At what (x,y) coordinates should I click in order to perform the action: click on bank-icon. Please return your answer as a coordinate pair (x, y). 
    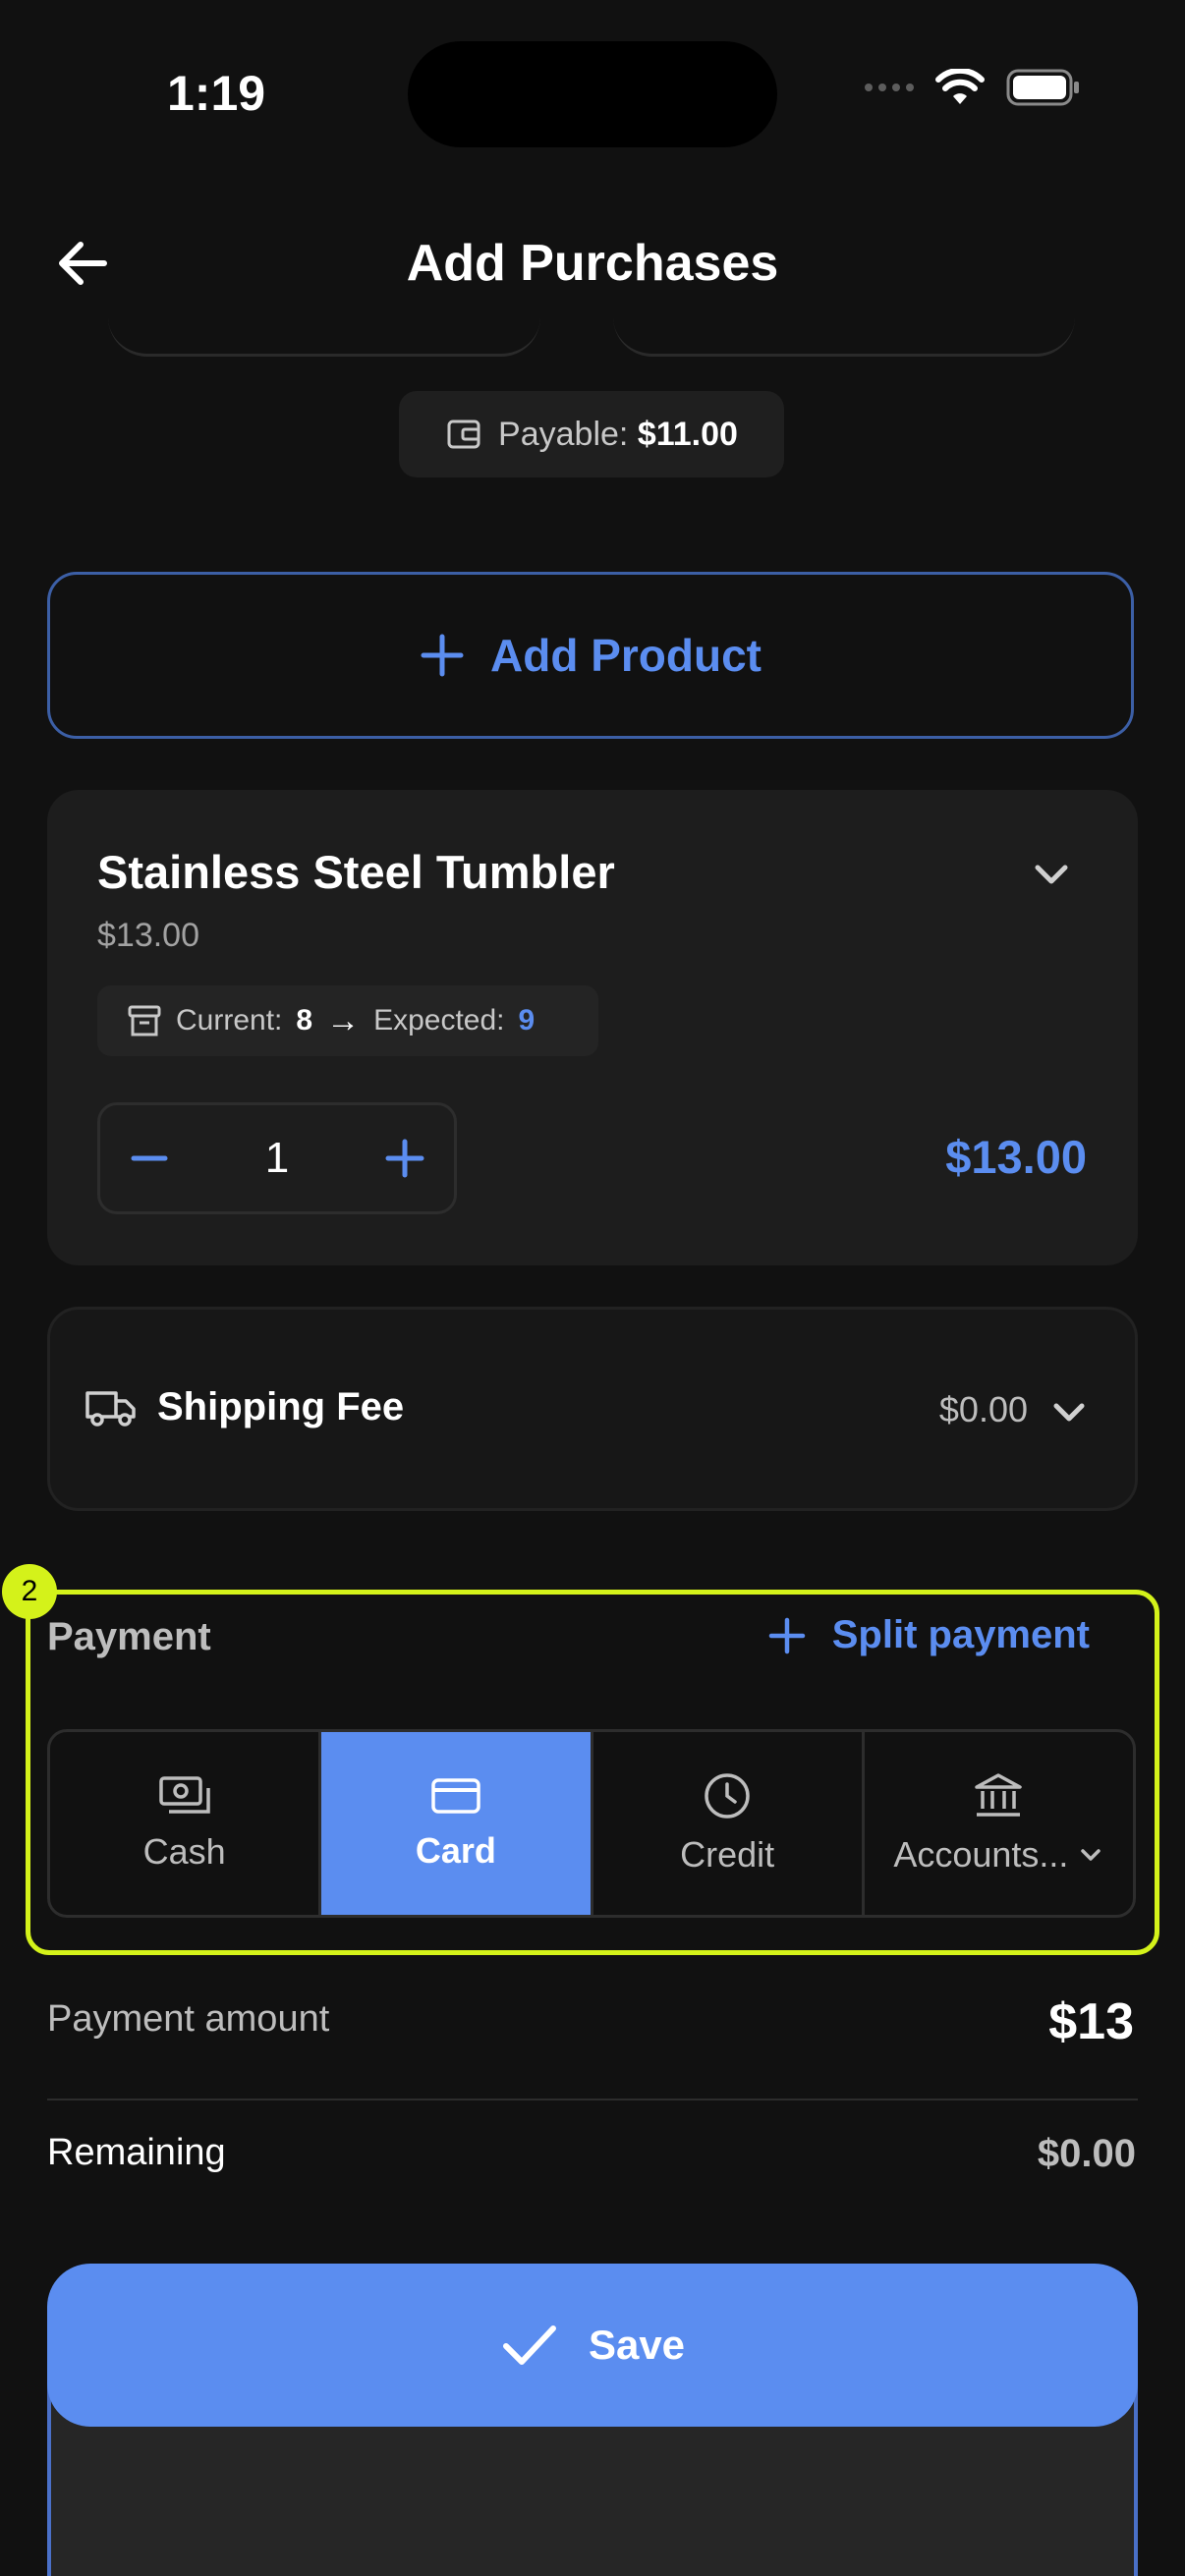
    Looking at the image, I should click on (999, 1795).